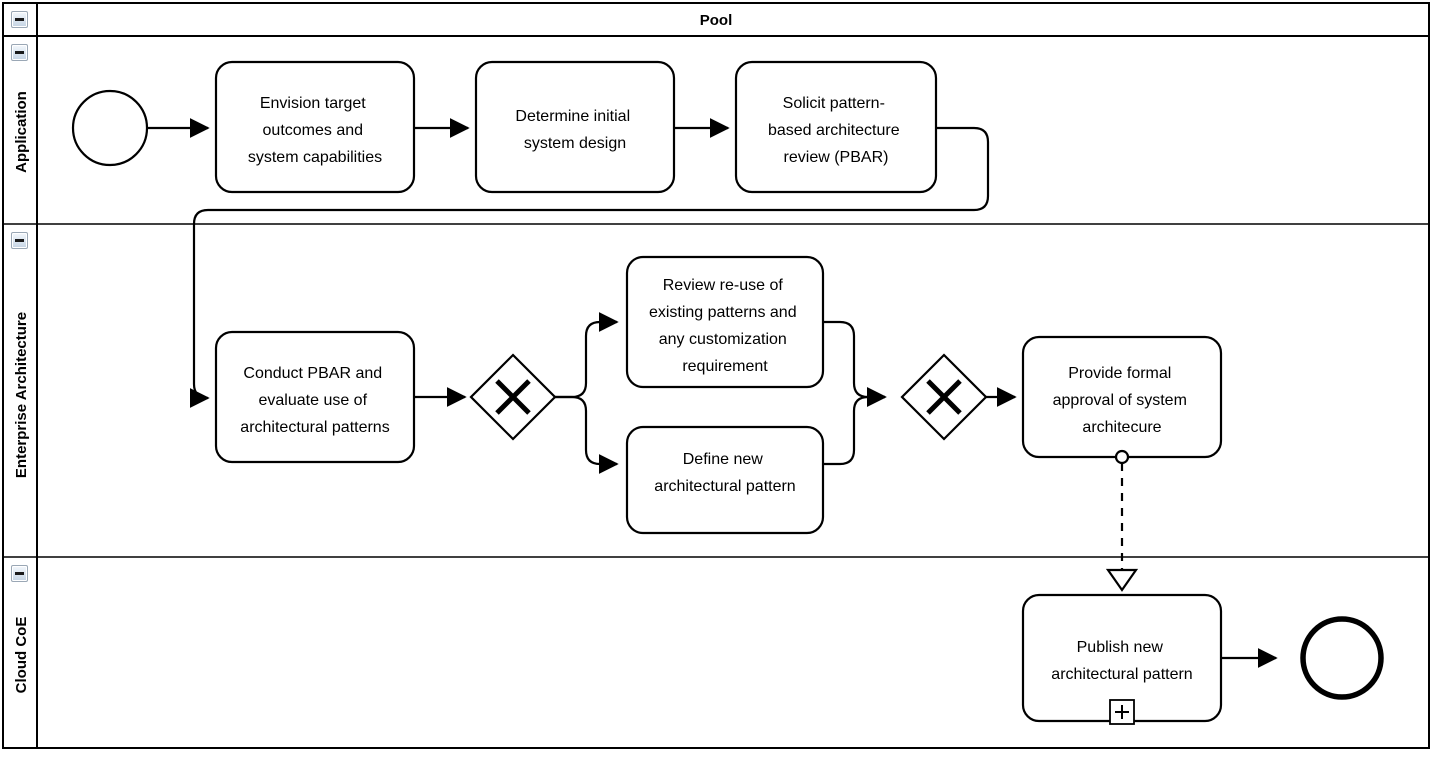  I want to click on pool-title: Pool, so click(716, 20).